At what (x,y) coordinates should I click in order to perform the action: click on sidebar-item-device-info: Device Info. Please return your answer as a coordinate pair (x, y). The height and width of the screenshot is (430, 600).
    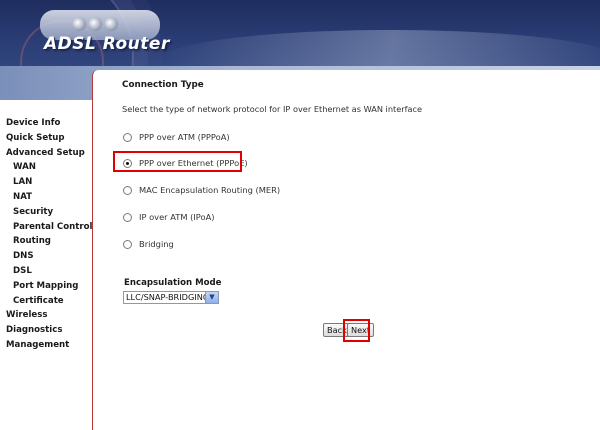
    Looking at the image, I should click on (49, 123).